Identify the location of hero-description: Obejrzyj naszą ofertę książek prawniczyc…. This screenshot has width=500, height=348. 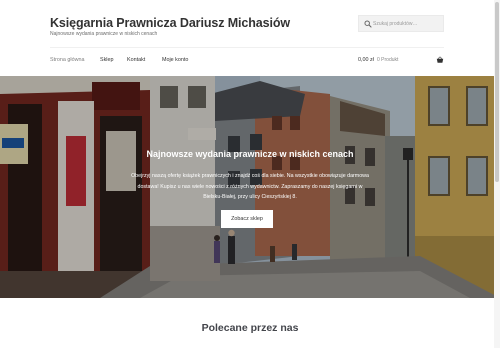
(250, 186).